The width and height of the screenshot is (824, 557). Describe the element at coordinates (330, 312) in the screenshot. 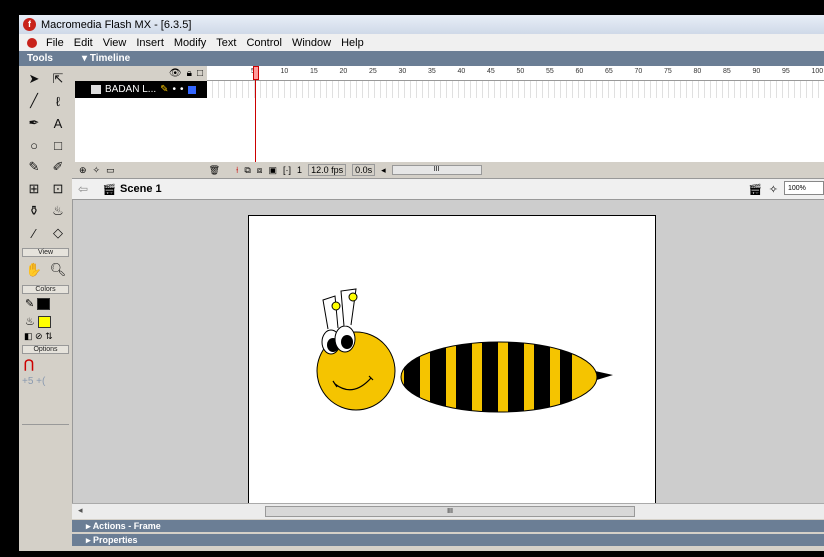

I see `bee-antenna-left` at that location.